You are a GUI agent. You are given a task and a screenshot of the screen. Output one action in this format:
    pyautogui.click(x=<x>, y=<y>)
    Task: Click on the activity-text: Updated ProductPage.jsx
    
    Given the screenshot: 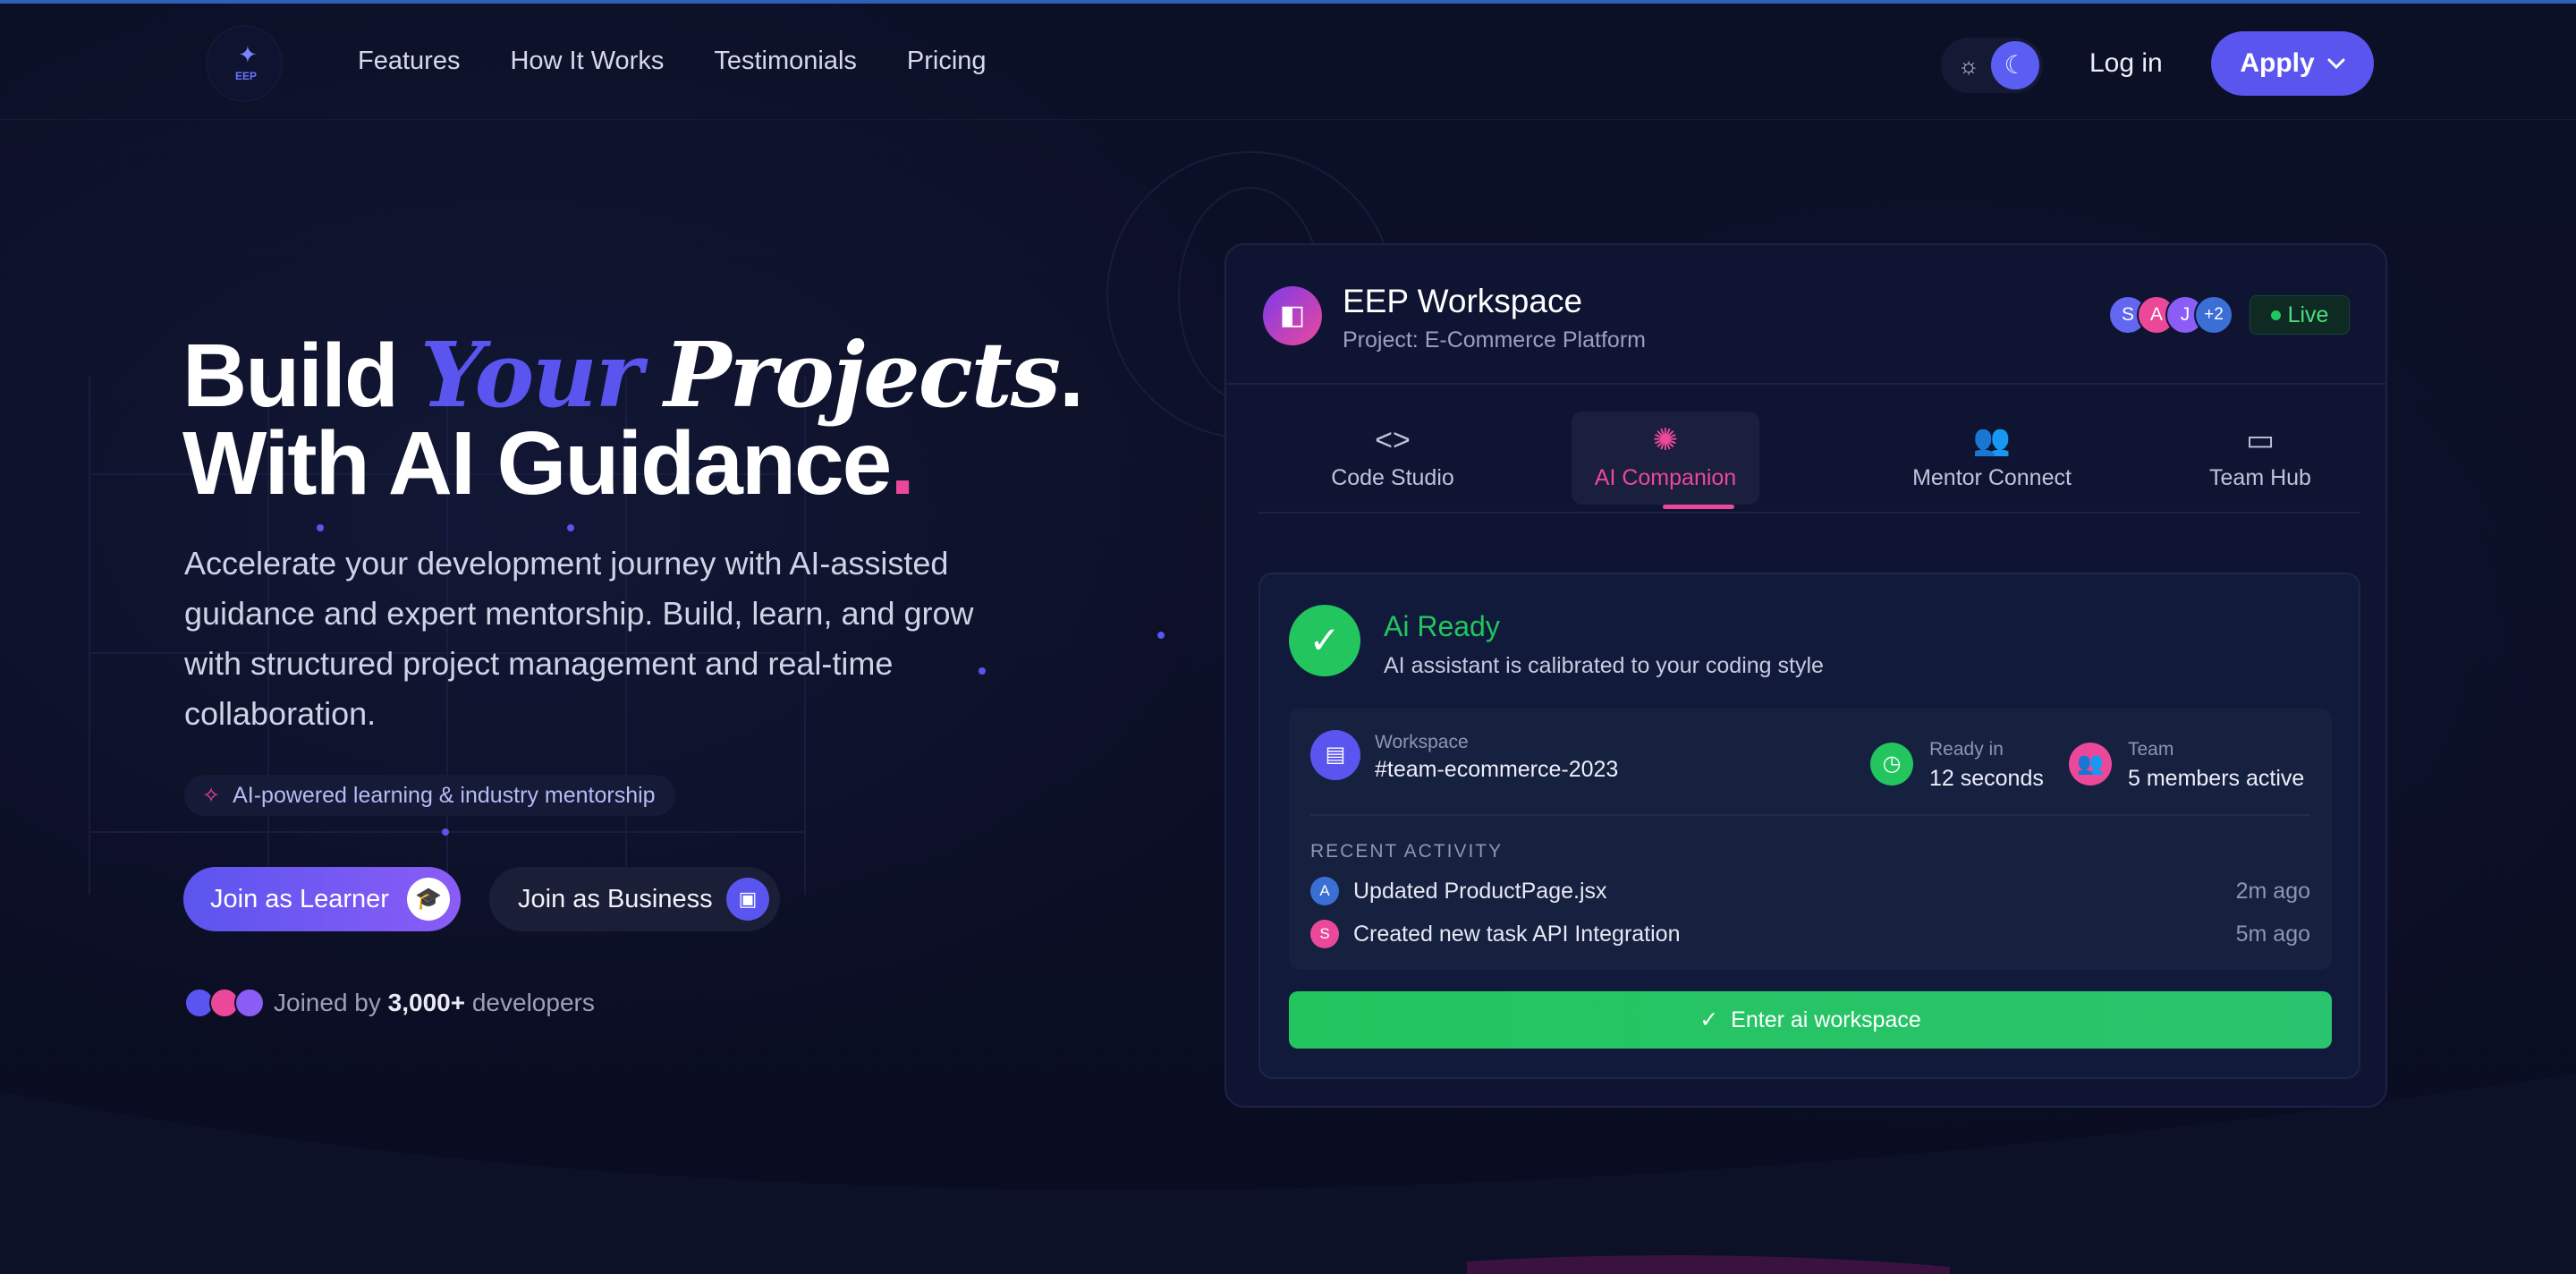 What is the action you would take?
    pyautogui.click(x=1480, y=891)
    